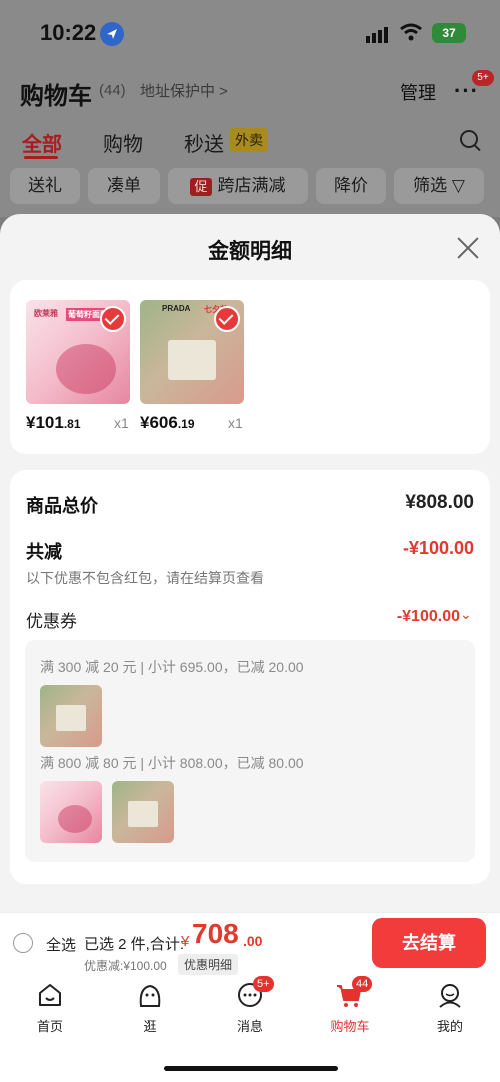 Image resolution: width=500 pixels, height=1082 pixels. What do you see at coordinates (51, 621) in the screenshot?
I see `coupon-label: 优惠券` at bounding box center [51, 621].